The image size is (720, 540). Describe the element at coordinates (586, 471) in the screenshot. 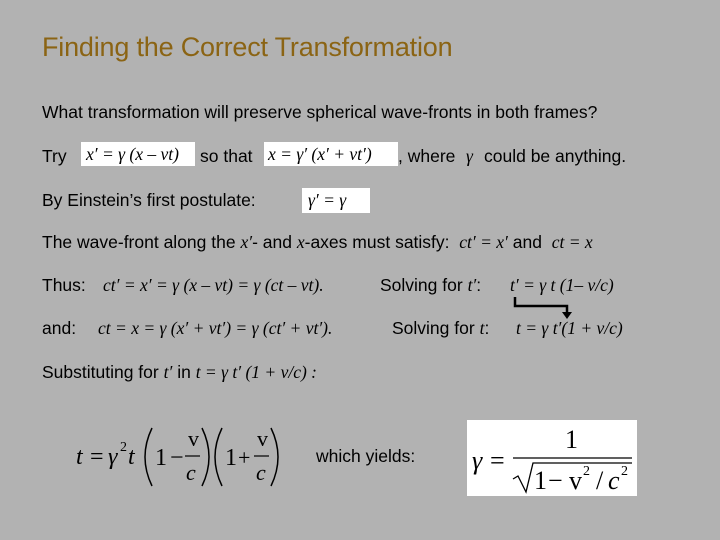

I see `den-v-sq: 2` at that location.